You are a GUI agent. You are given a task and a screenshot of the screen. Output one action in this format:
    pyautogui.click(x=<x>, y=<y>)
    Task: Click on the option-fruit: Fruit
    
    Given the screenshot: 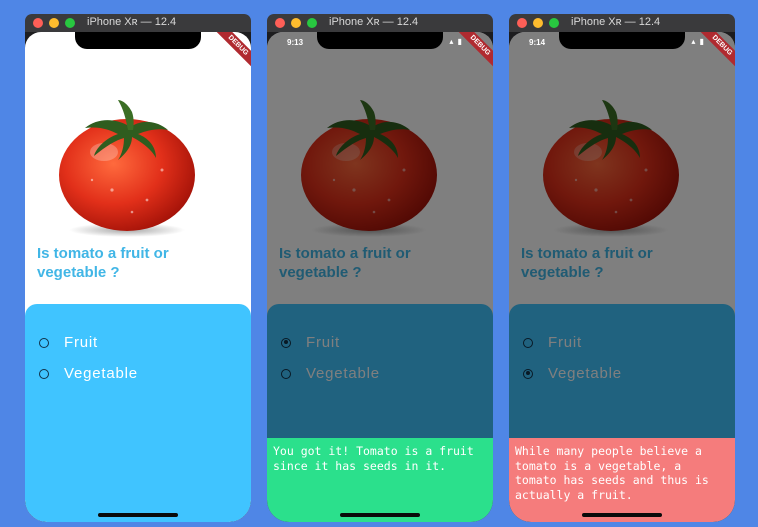 What is the action you would take?
    pyautogui.click(x=68, y=342)
    